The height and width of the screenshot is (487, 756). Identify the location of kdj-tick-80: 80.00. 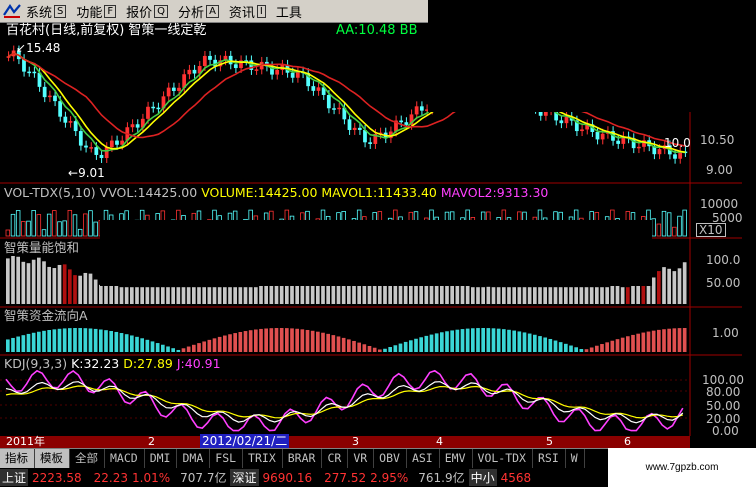
(723, 392).